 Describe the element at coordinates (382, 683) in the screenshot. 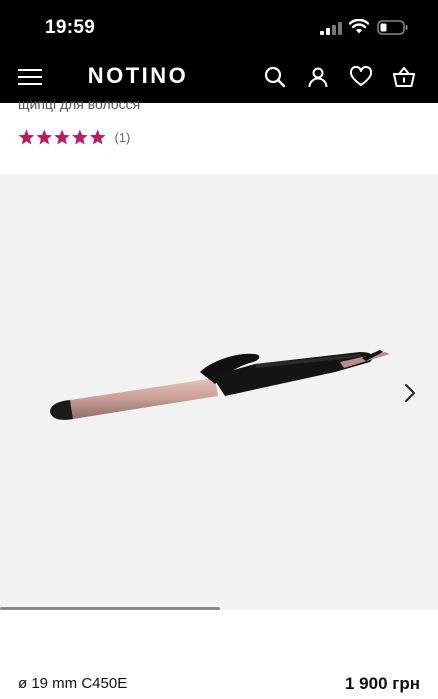

I see `product-price: 1 900 грн` at that location.